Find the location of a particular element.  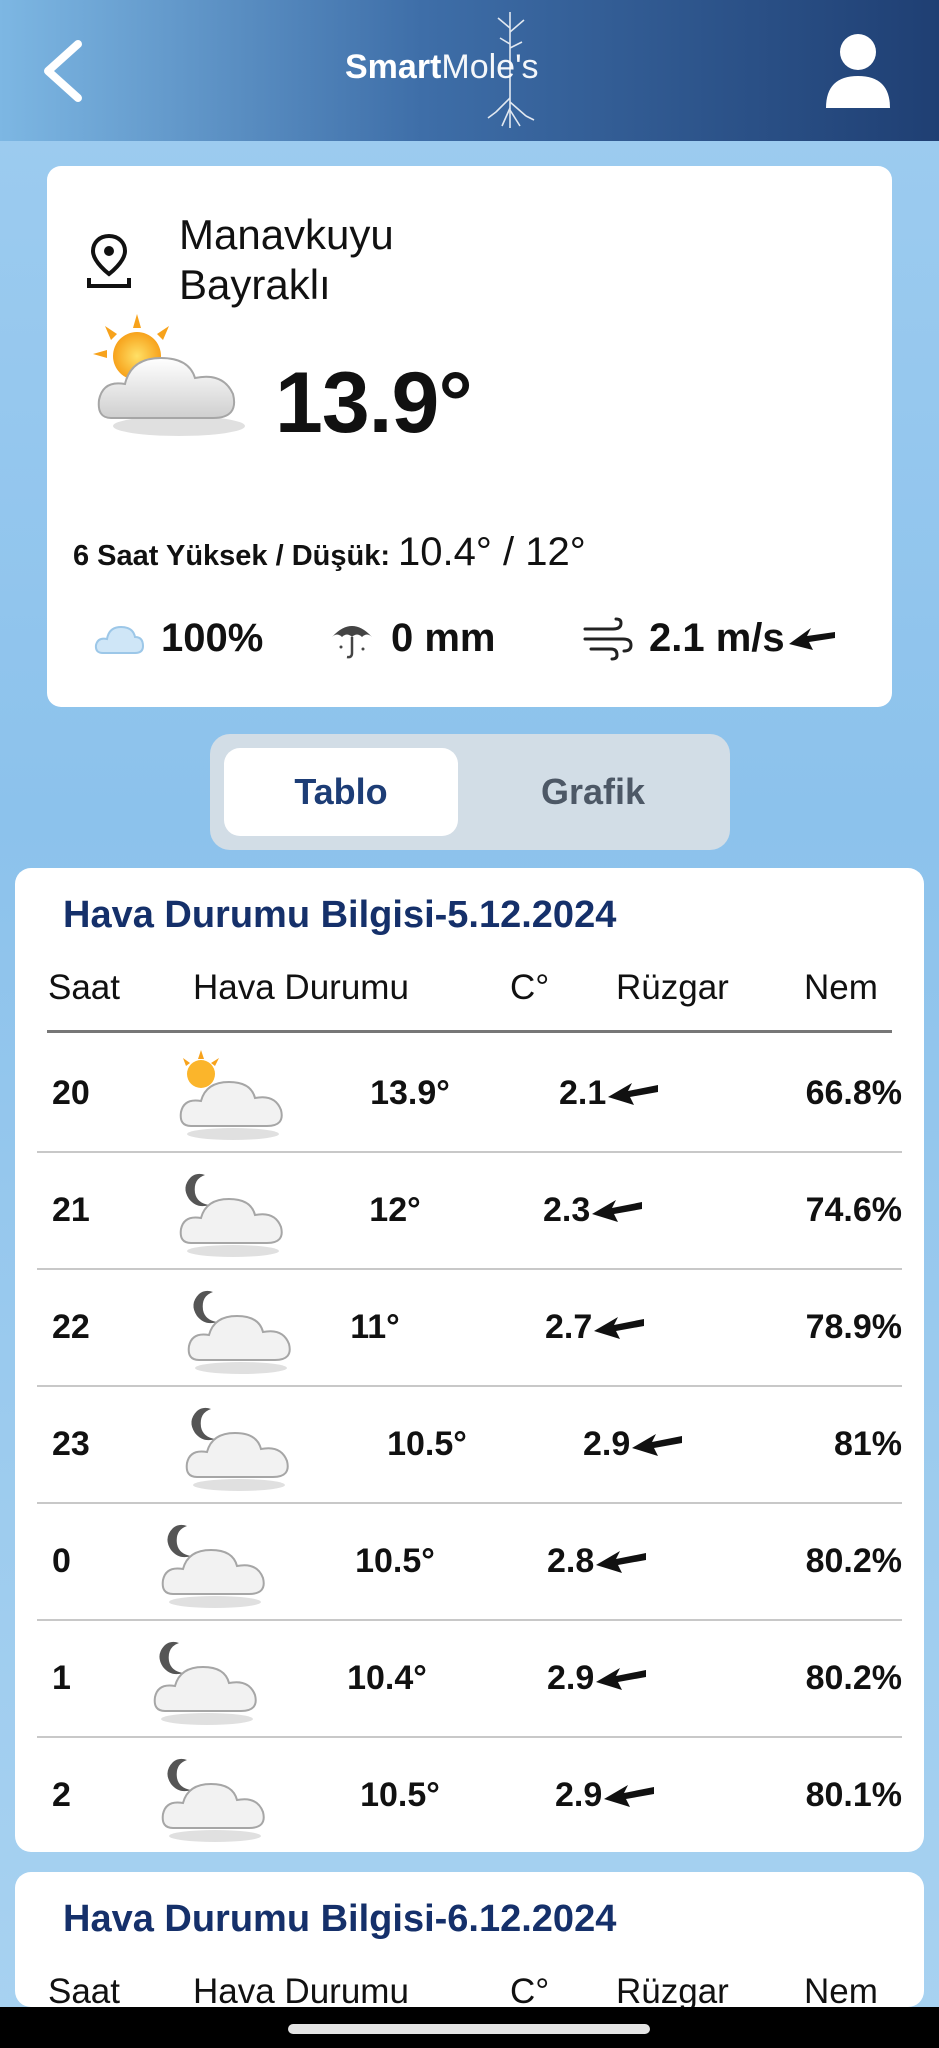

cell-hour: 21 is located at coordinates (71, 1210).